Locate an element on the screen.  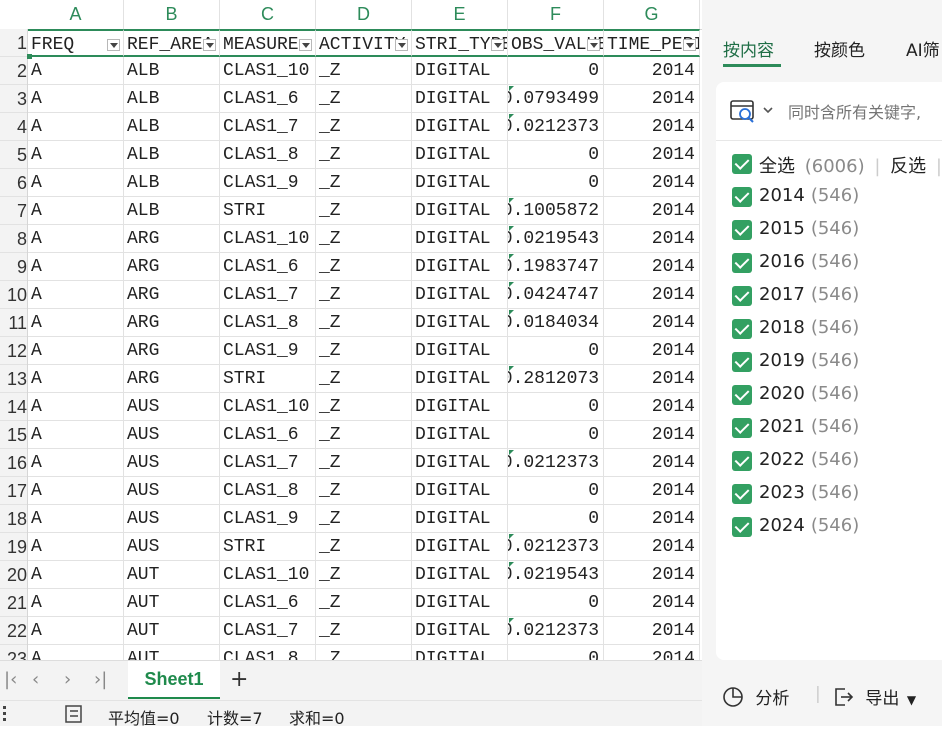
column-header: F is located at coordinates (556, 14).